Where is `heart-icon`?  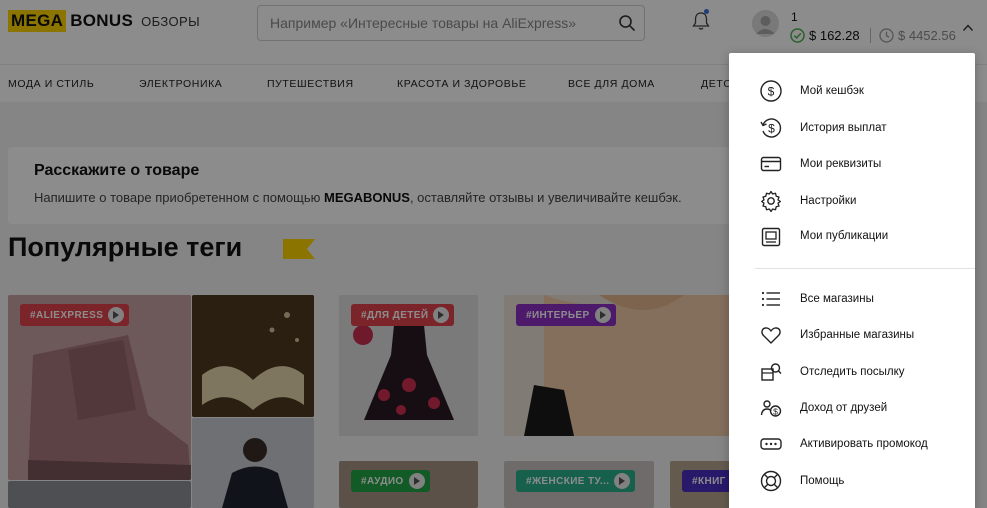
heart-icon is located at coordinates (771, 335).